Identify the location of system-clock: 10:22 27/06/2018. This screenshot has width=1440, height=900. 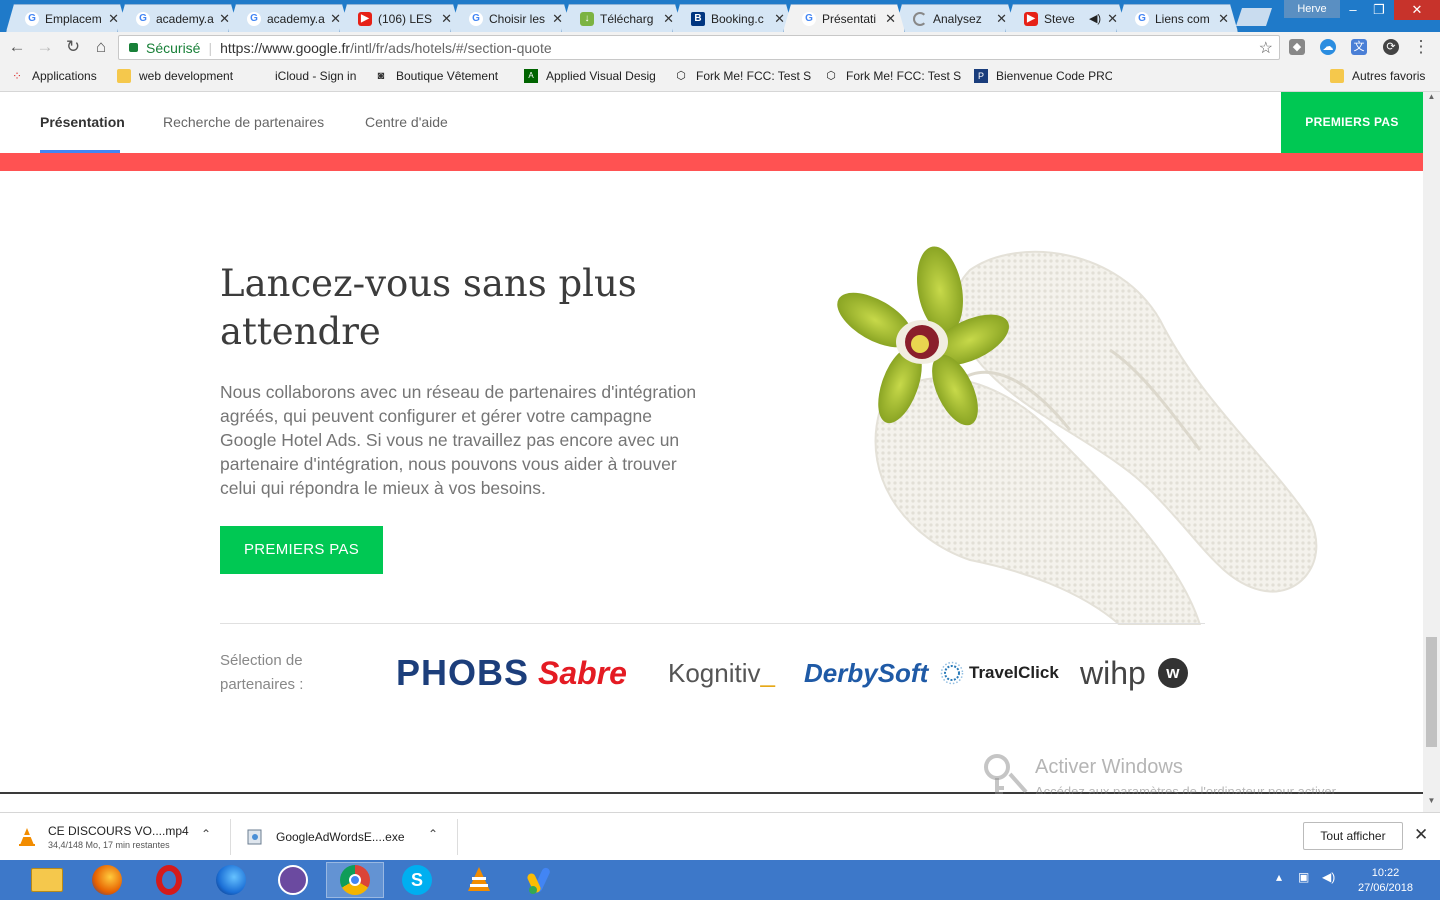
(1385, 881).